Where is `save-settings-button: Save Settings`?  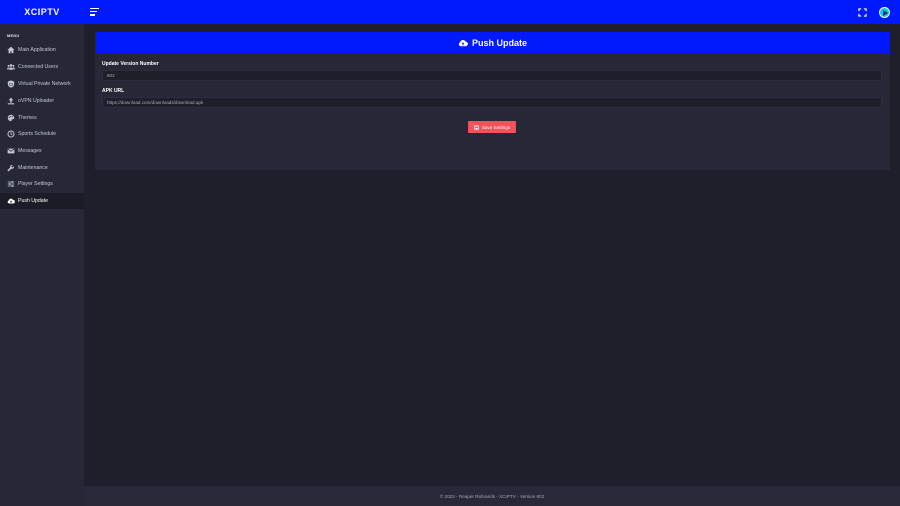 save-settings-button: Save Settings is located at coordinates (492, 127).